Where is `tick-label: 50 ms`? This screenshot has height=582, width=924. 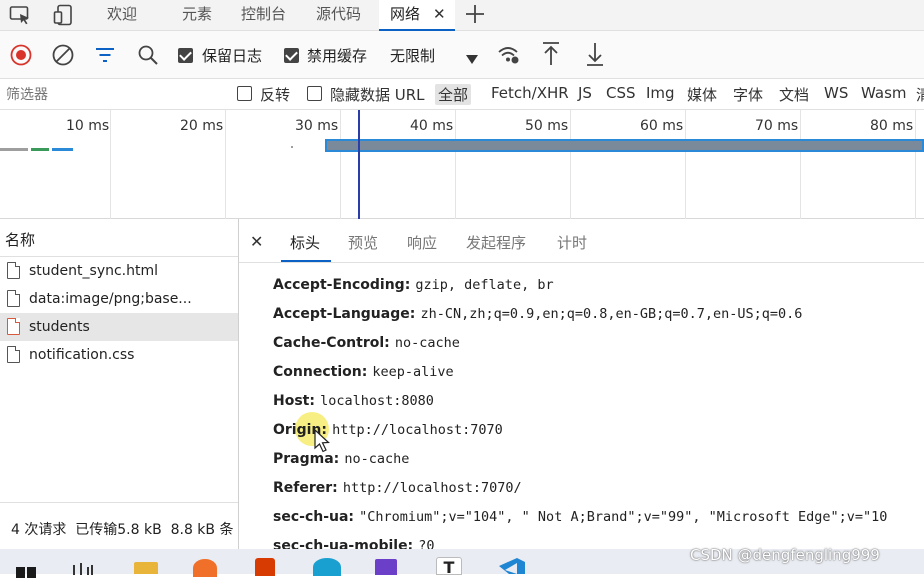
tick-label: 50 ms is located at coordinates (547, 126).